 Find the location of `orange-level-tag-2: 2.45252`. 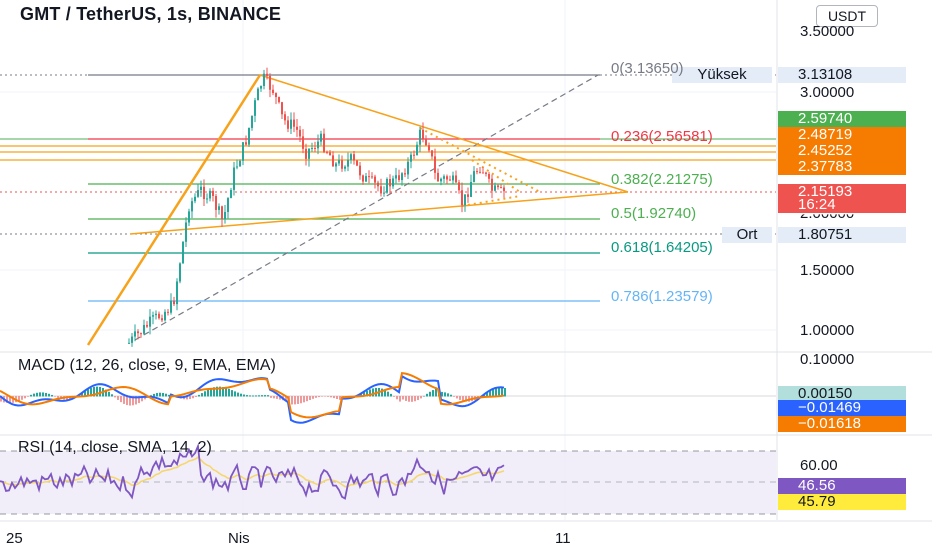

orange-level-tag-2: 2.45252 is located at coordinates (842, 151).